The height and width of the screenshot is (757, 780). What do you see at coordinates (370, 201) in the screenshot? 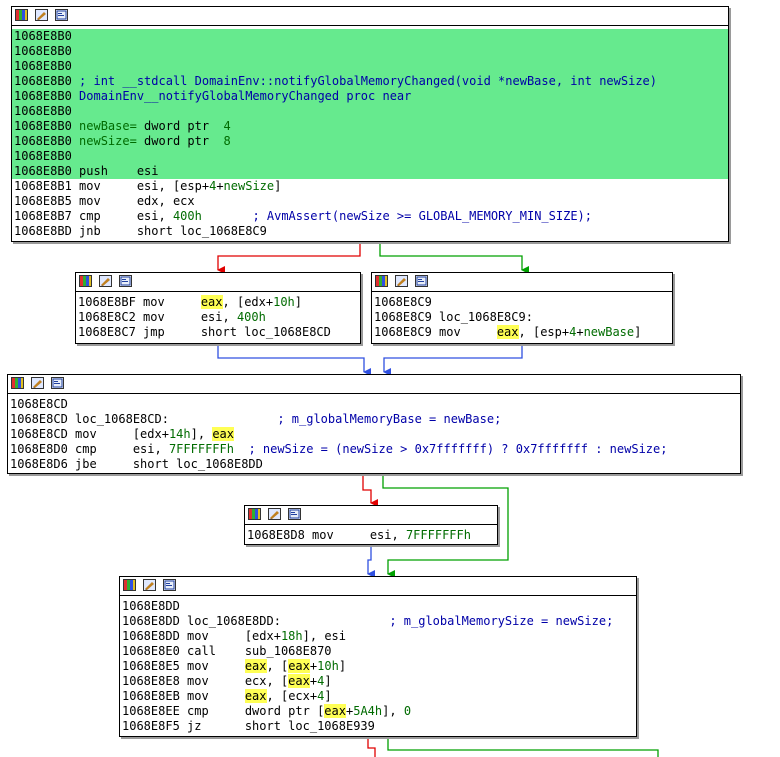
I see `code-line: 1068E8B5 mov edx, ecx` at bounding box center [370, 201].